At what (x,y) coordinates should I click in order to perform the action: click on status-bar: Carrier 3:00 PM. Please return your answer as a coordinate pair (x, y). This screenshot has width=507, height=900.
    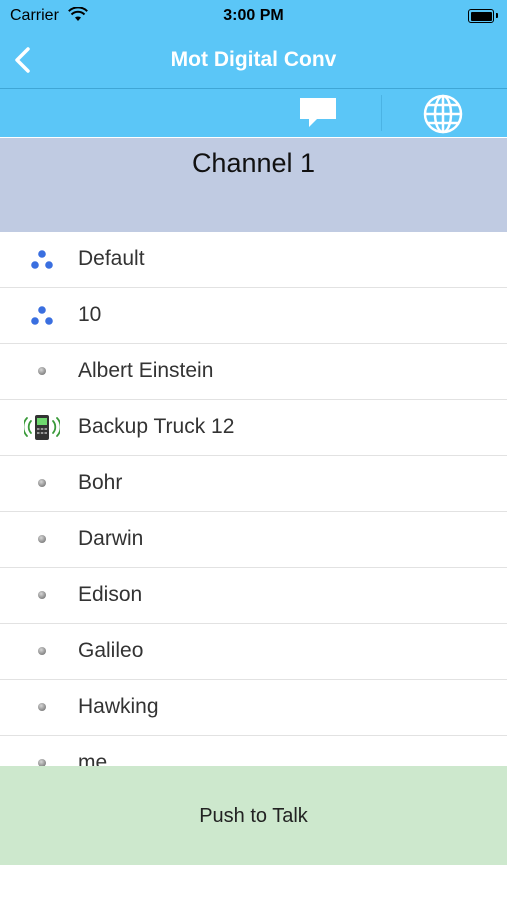
    Looking at the image, I should click on (253, 16).